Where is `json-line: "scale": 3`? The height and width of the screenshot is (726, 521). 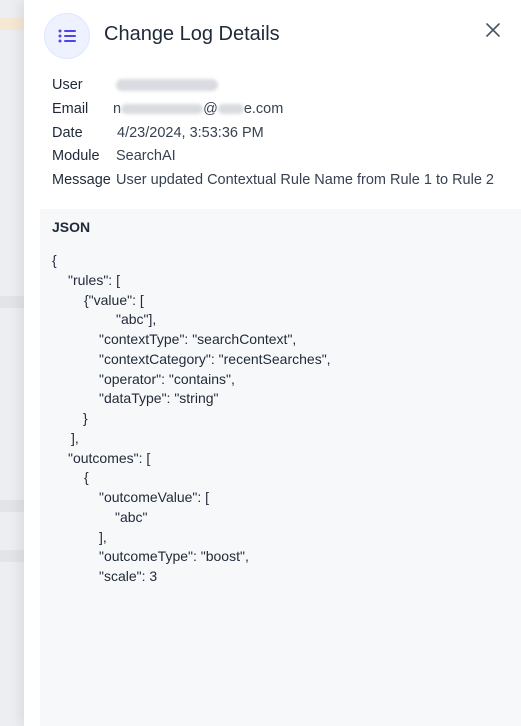 json-line: "scale": 3 is located at coordinates (128, 576).